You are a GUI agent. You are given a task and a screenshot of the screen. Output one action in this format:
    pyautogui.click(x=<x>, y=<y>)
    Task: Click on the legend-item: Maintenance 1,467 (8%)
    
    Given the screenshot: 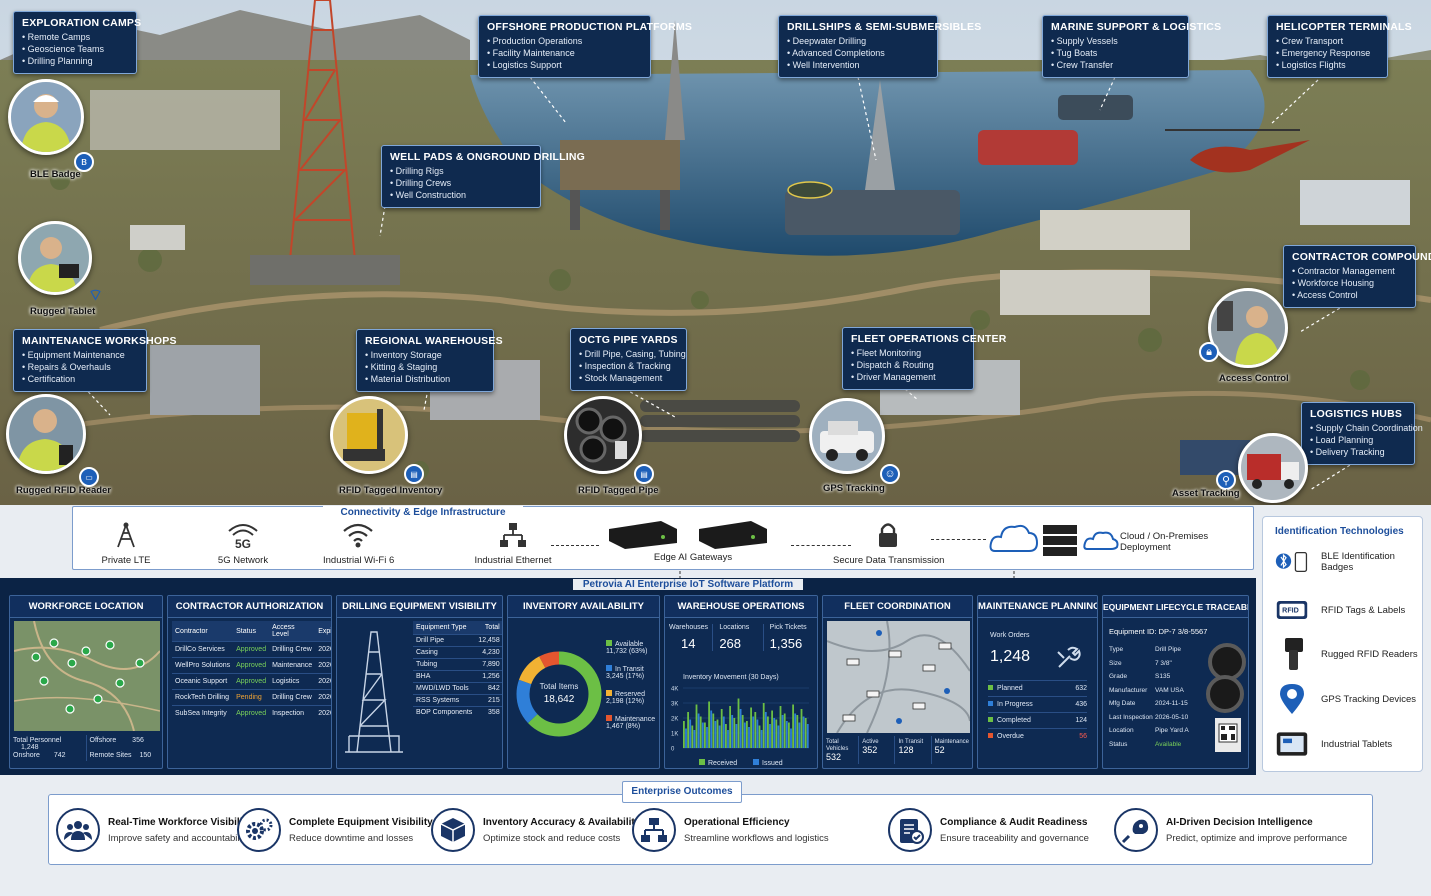 What is the action you would take?
    pyautogui.click(x=632, y=722)
    